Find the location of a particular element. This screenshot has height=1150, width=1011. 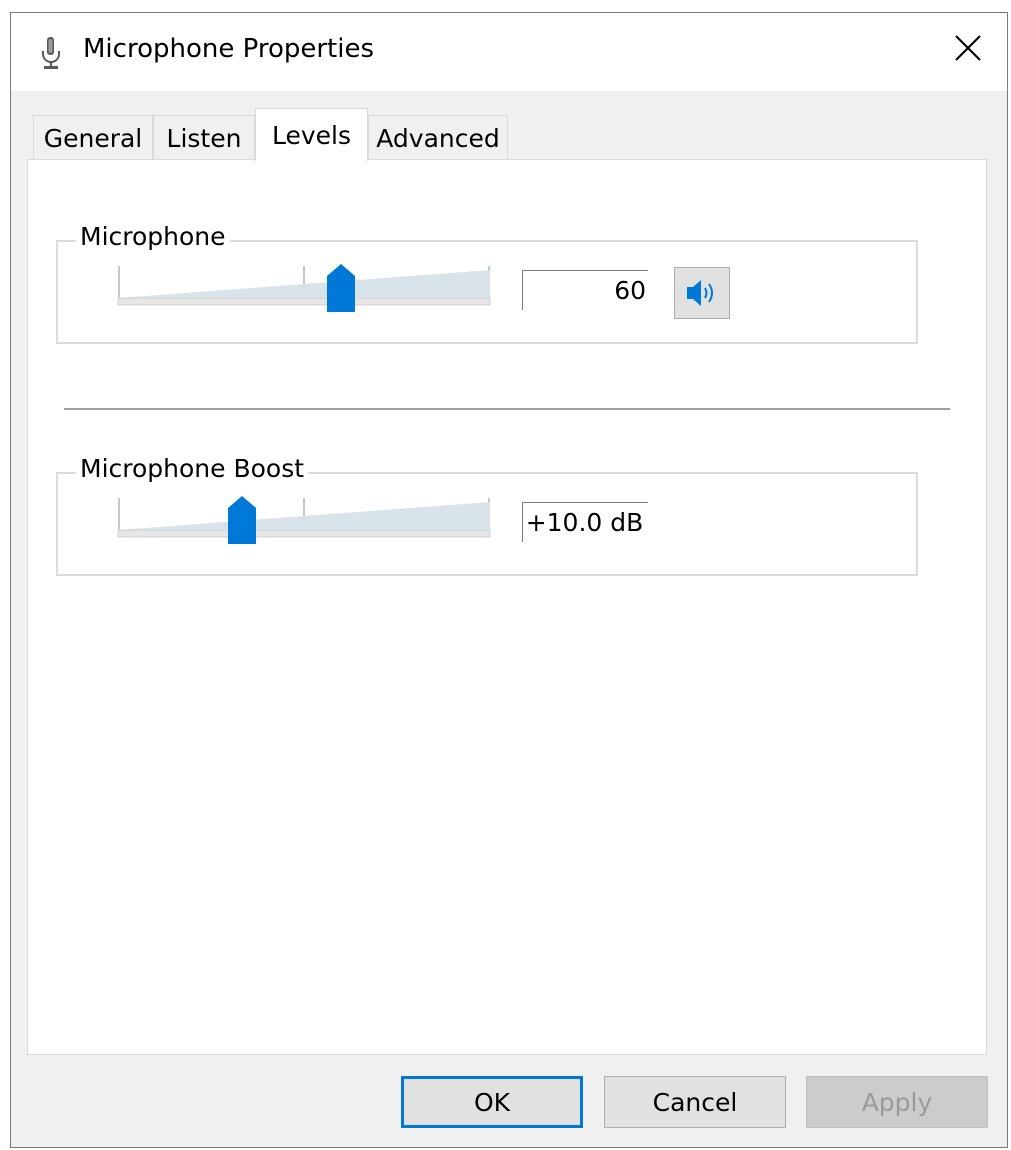

microphone-icon is located at coordinates (51, 53).